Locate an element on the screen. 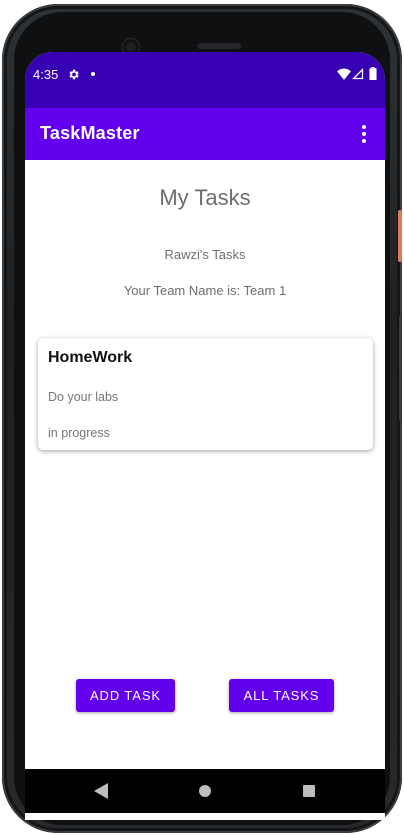 The image size is (404, 835). power-button is located at coordinates (400, 236).